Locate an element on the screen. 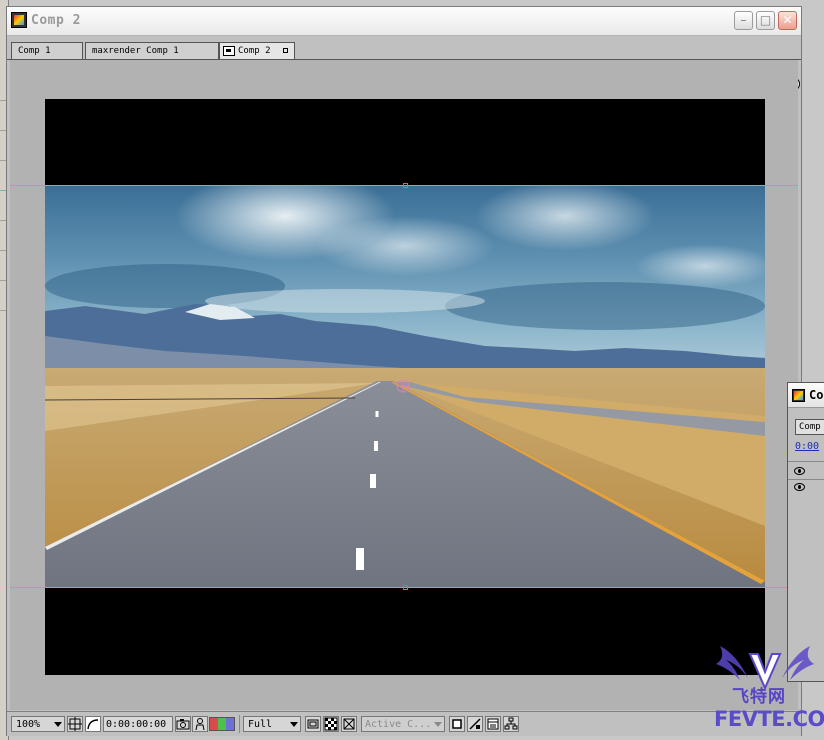 The width and height of the screenshot is (824, 740). toggle-mask-button is located at coordinates (349, 724).